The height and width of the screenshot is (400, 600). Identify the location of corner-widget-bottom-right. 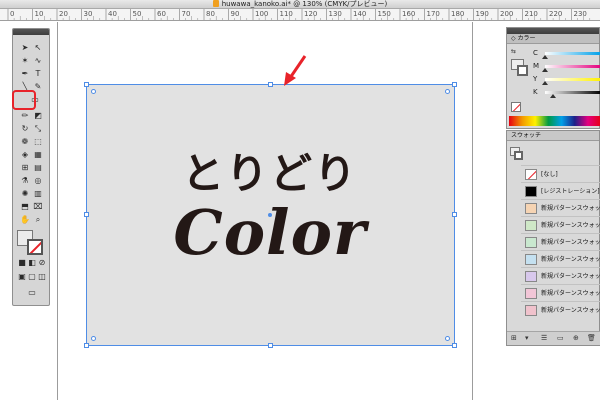
(447, 338).